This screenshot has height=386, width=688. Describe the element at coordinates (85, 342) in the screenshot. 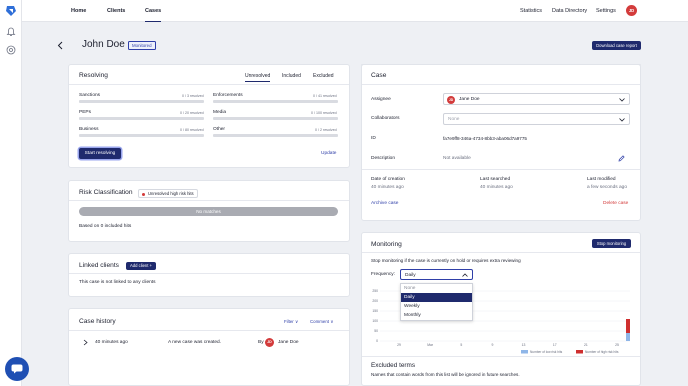

I see `expand-chevron-icon` at that location.